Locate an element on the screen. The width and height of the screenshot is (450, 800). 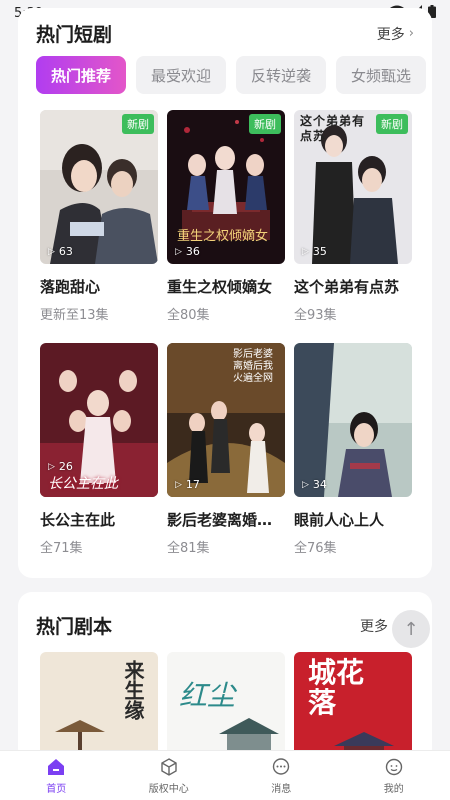
drama-poster: 新剧 重生之权倾嫡女 ▷ 36 is located at coordinates (226, 187).